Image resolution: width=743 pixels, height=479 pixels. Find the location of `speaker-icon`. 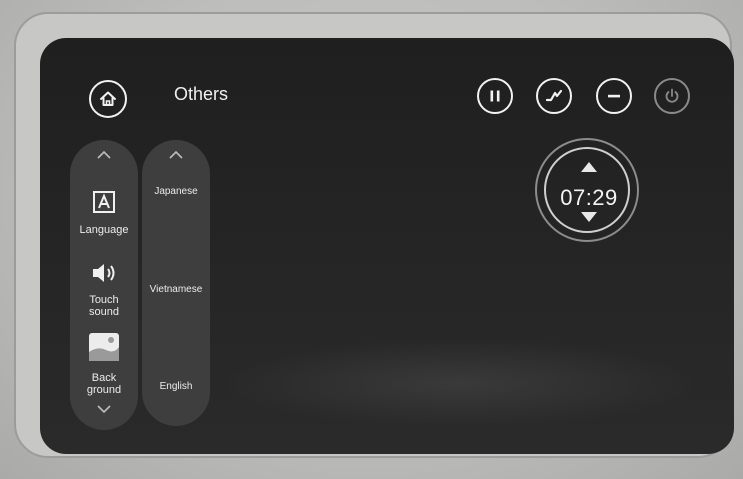

speaker-icon is located at coordinates (104, 273).